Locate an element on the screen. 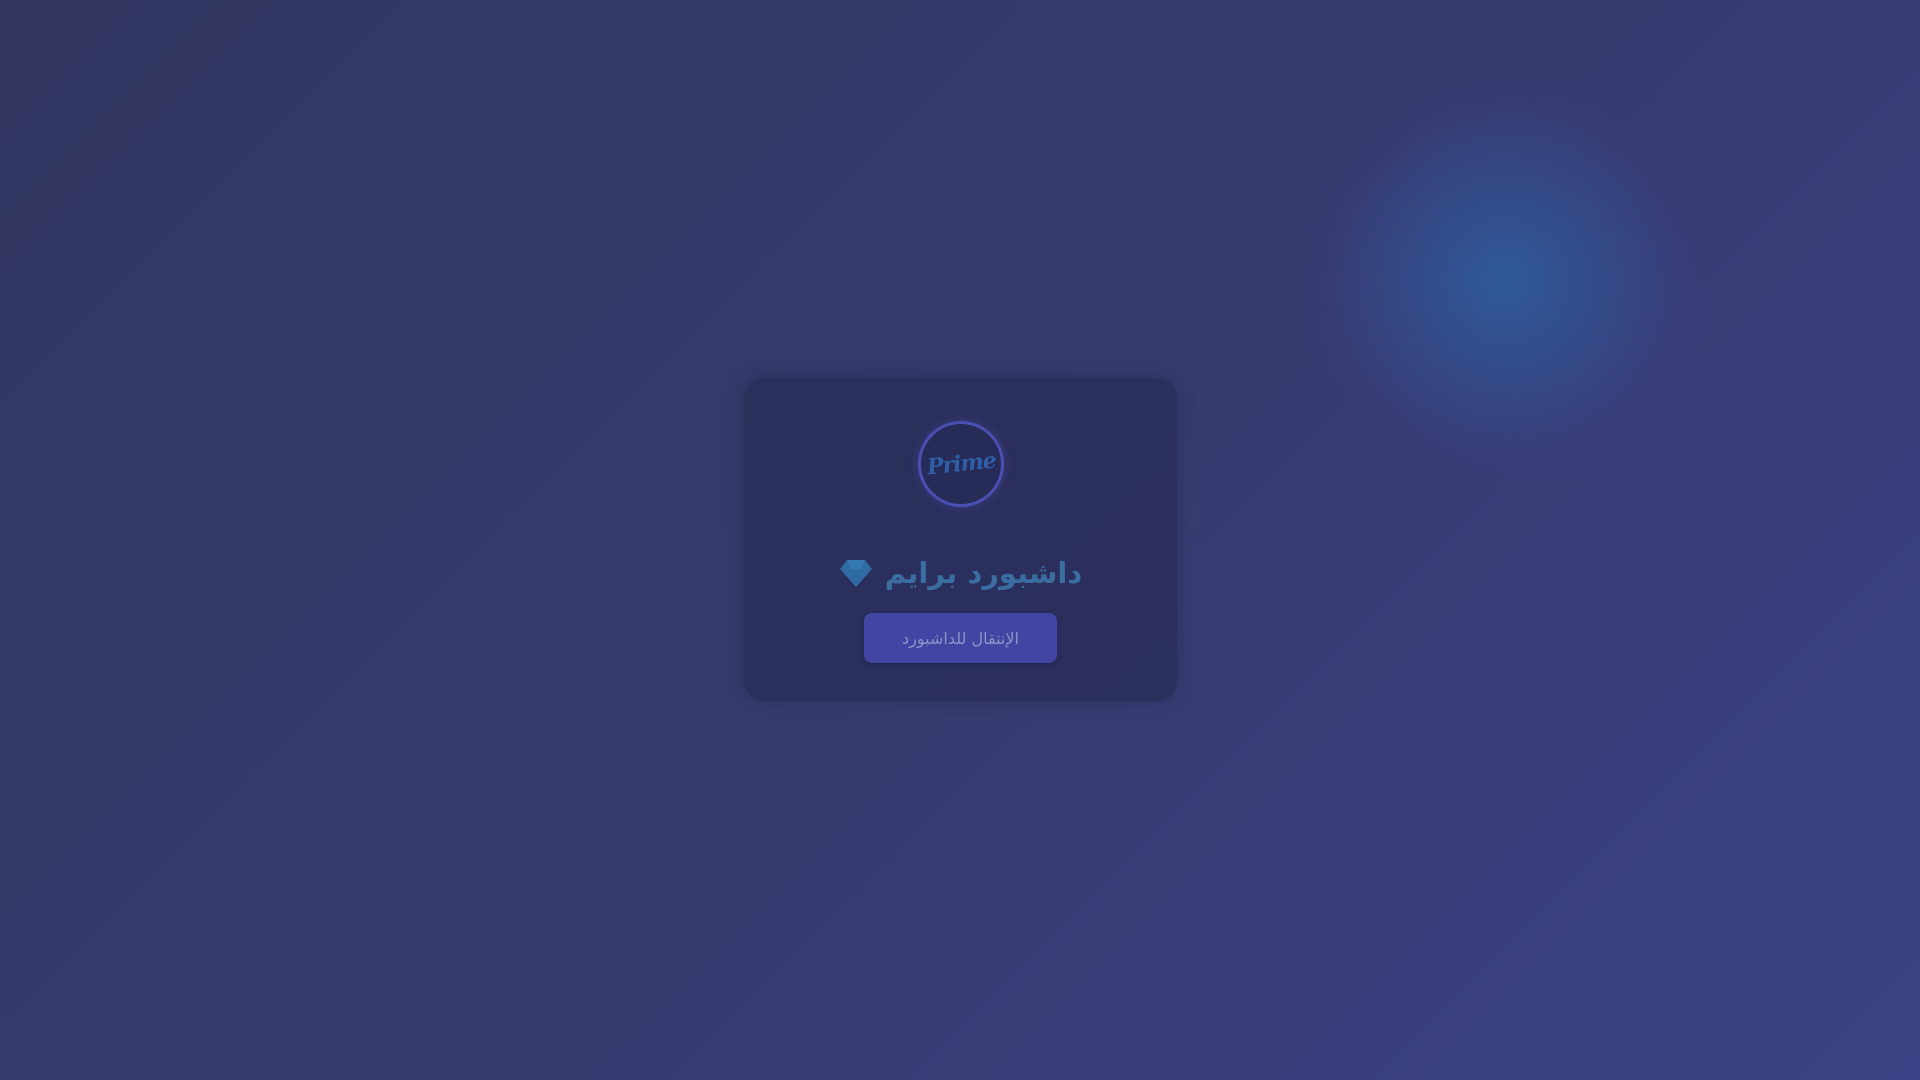 This screenshot has height=1080, width=1920. title-row: داشبورد برايم is located at coordinates (960, 573).